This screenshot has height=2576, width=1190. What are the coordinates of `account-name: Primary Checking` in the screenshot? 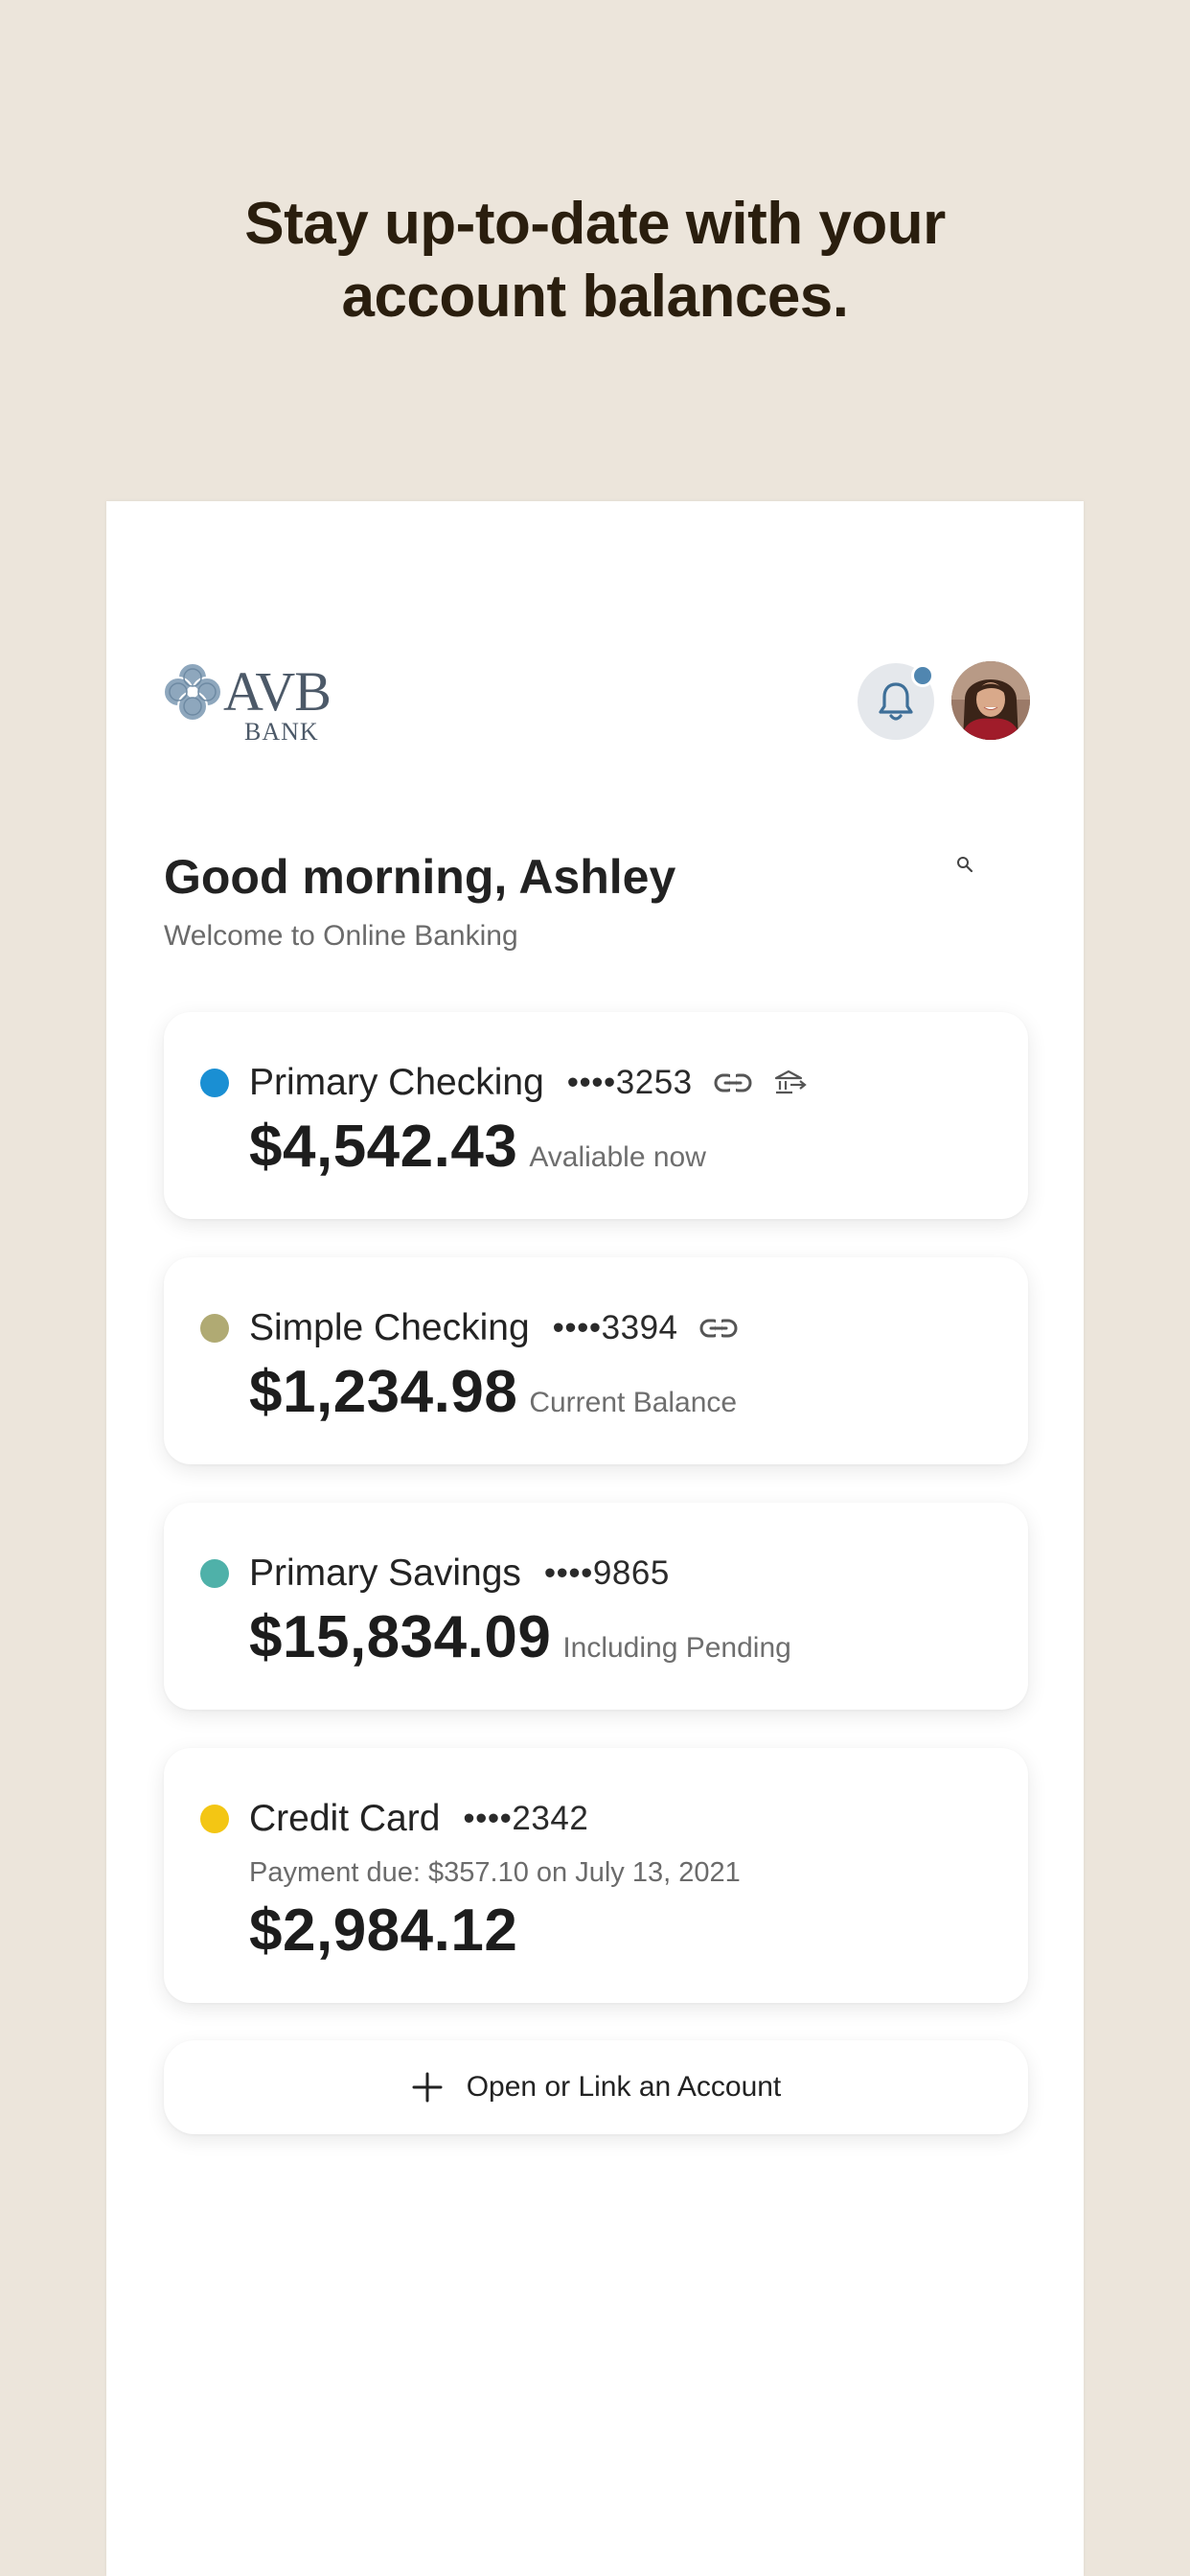 It's located at (397, 1082).